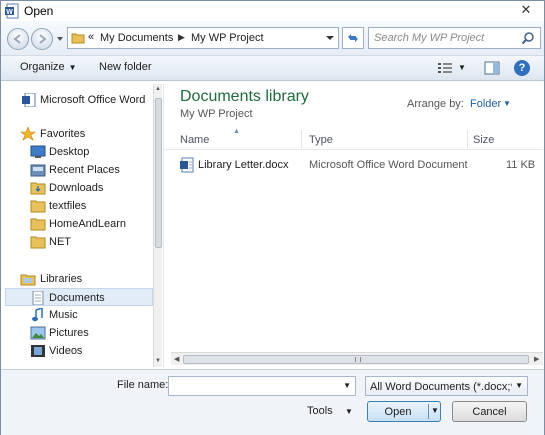  I want to click on downloads-folder-icon, so click(38, 188).